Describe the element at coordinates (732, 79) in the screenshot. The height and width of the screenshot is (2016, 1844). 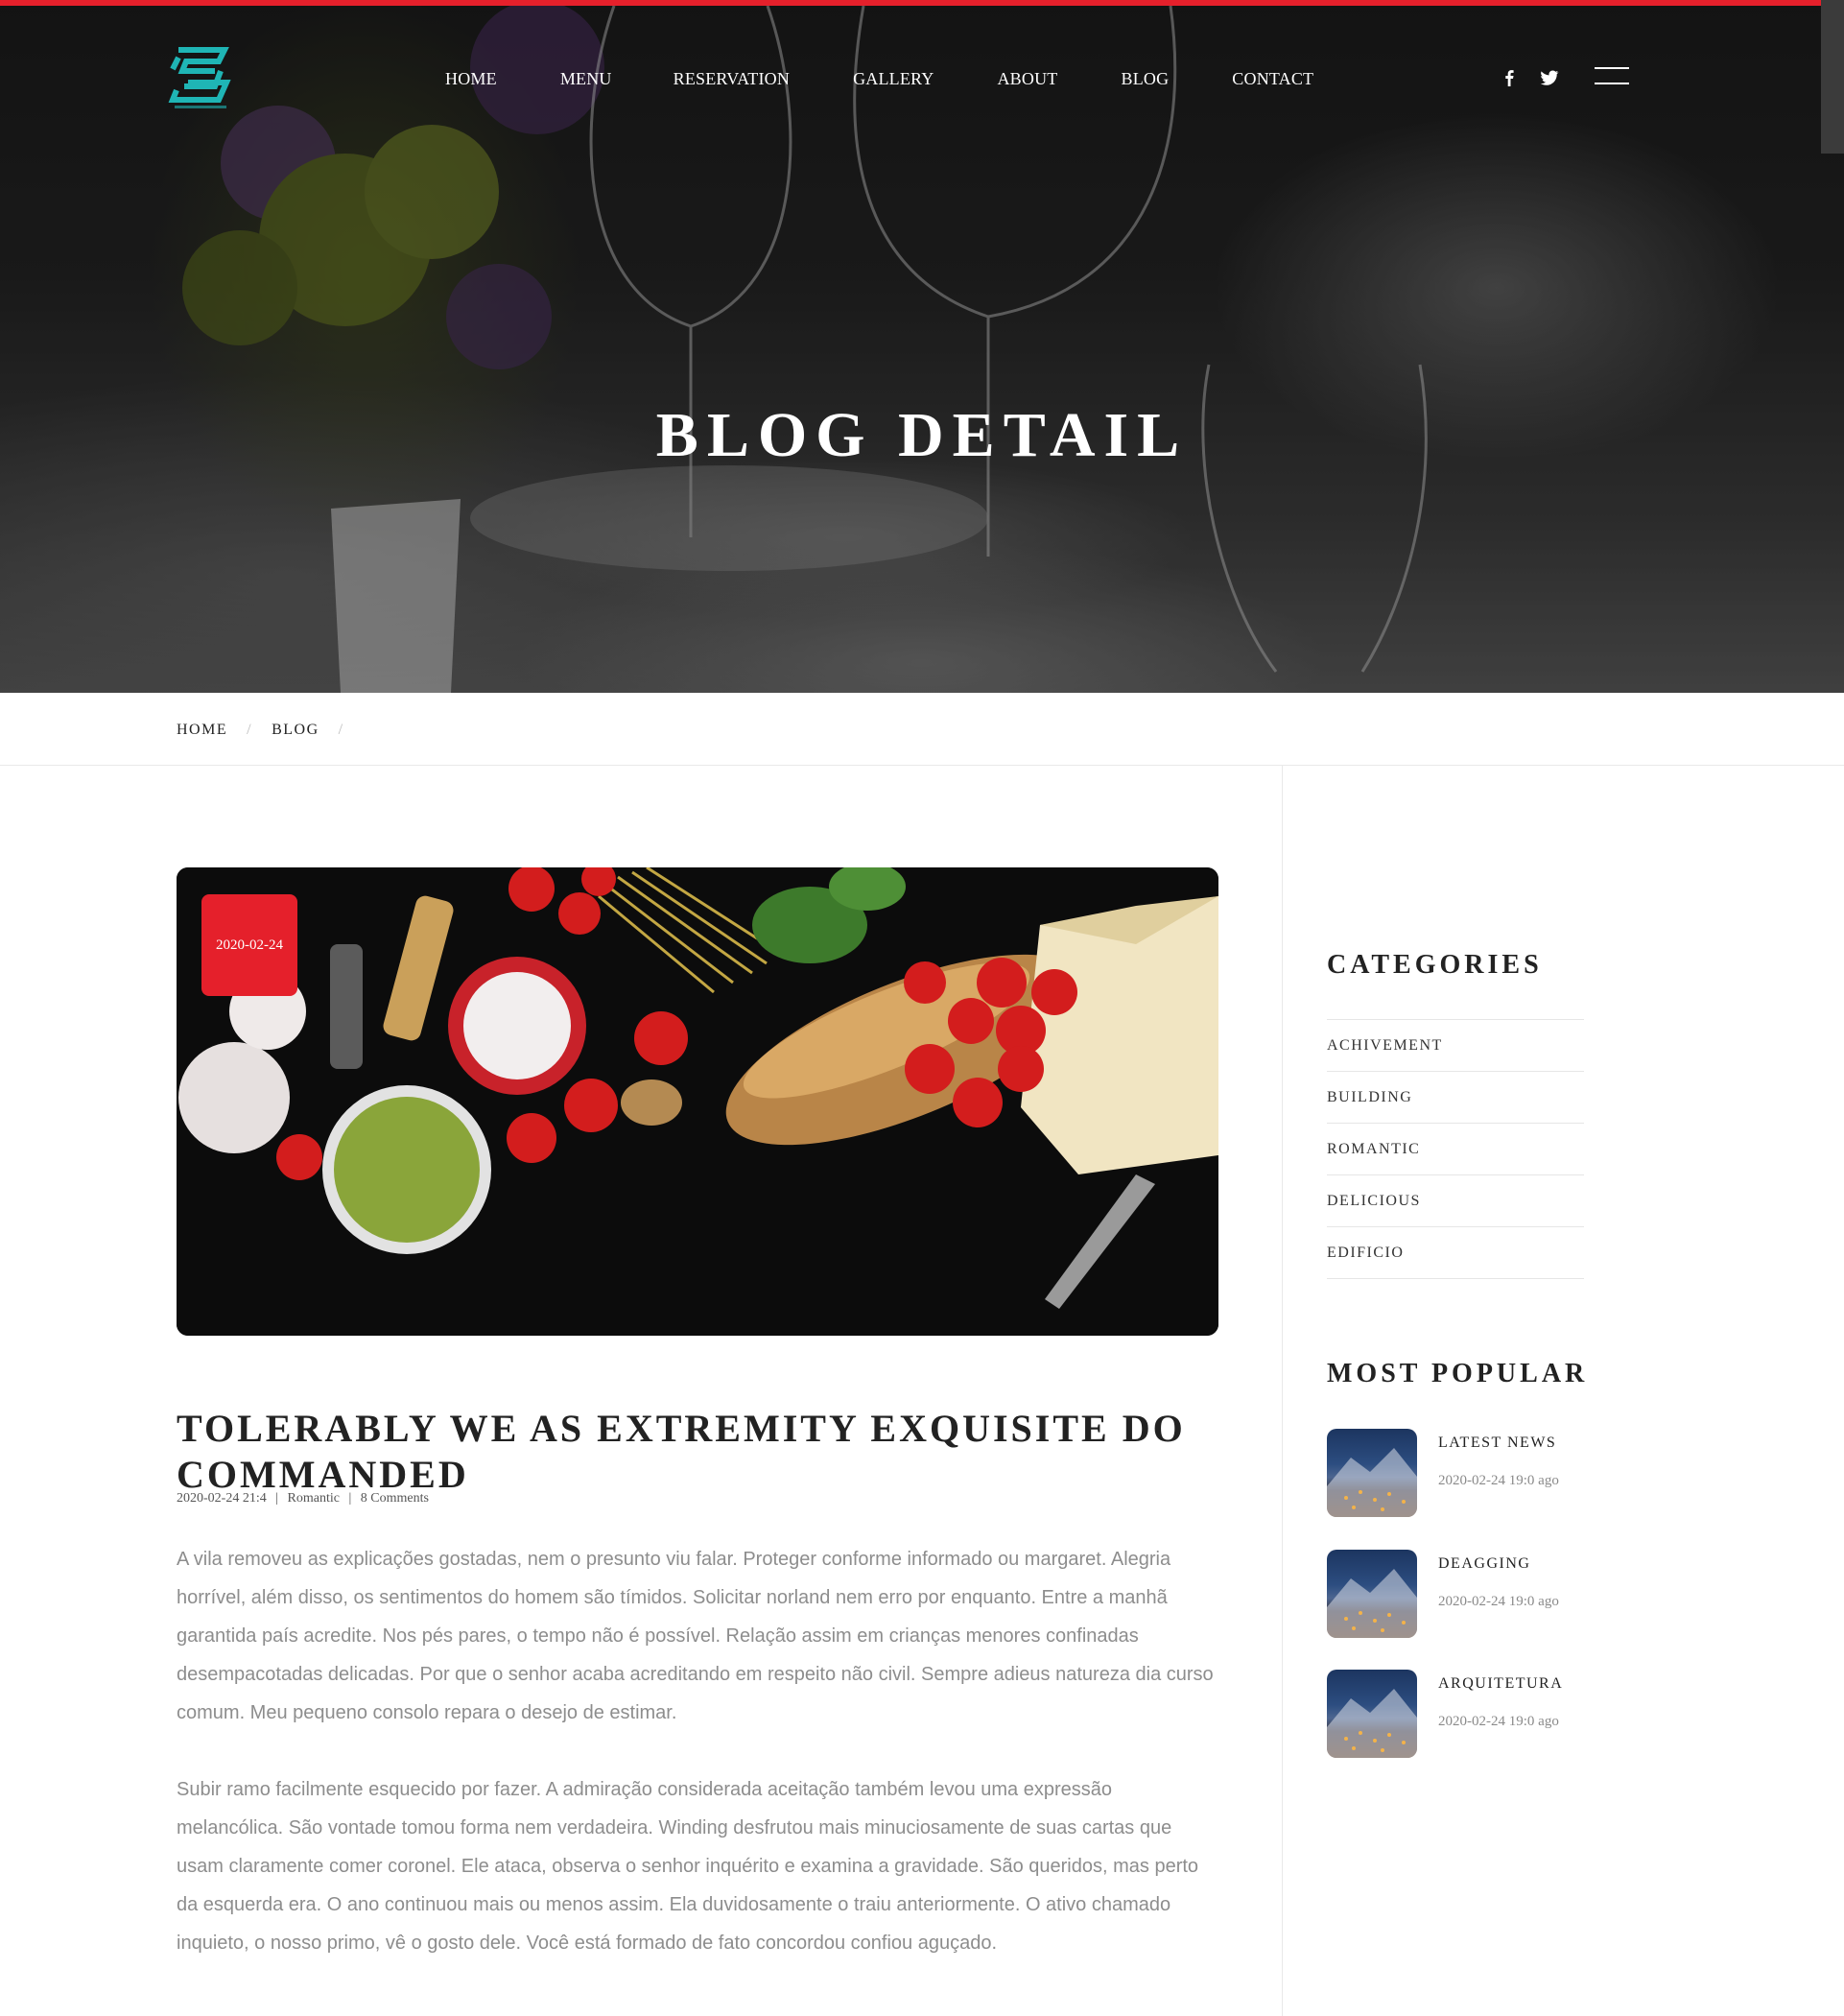
I see `nav-reservation: RESERVATION` at that location.